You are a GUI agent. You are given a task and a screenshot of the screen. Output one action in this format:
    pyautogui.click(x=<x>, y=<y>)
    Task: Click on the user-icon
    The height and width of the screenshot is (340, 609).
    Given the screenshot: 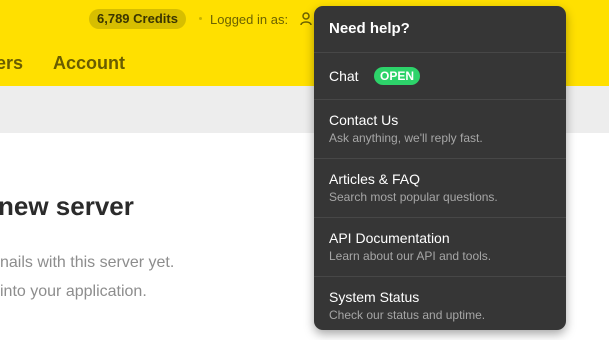 What is the action you would take?
    pyautogui.click(x=306, y=19)
    